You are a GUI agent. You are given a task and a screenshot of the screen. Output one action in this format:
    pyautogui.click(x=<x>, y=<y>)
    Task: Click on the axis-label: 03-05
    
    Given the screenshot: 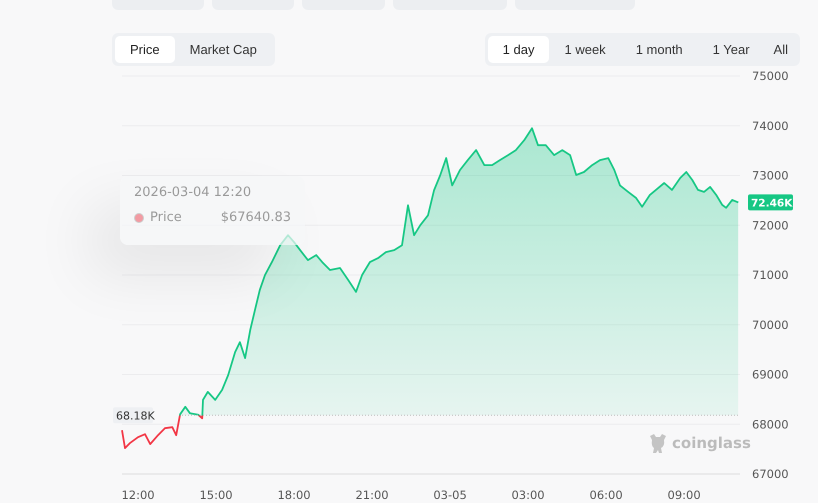 What is the action you would take?
    pyautogui.click(x=450, y=495)
    